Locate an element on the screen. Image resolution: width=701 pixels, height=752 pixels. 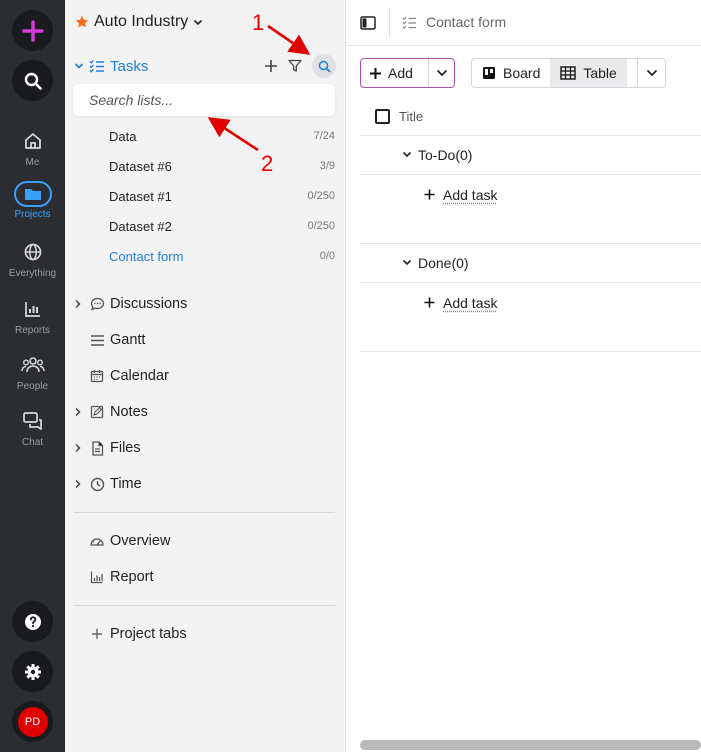
nav-label: Calendar is located at coordinates (139, 376).